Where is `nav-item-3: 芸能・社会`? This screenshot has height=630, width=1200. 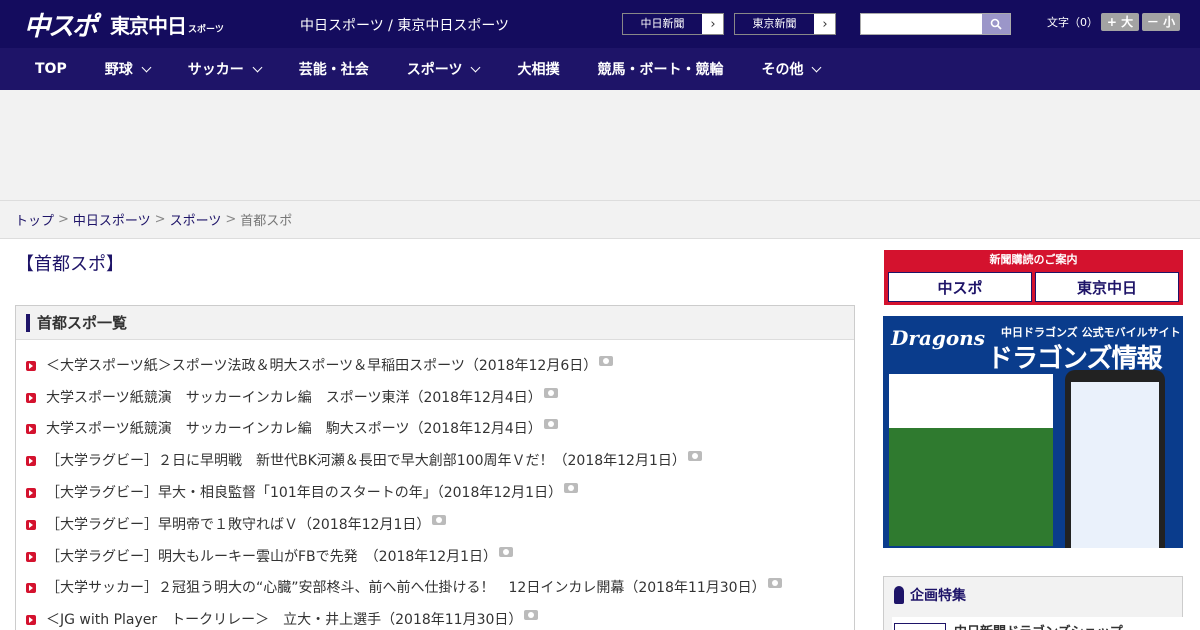
nav-item-3: 芸能・社会 is located at coordinates (334, 69).